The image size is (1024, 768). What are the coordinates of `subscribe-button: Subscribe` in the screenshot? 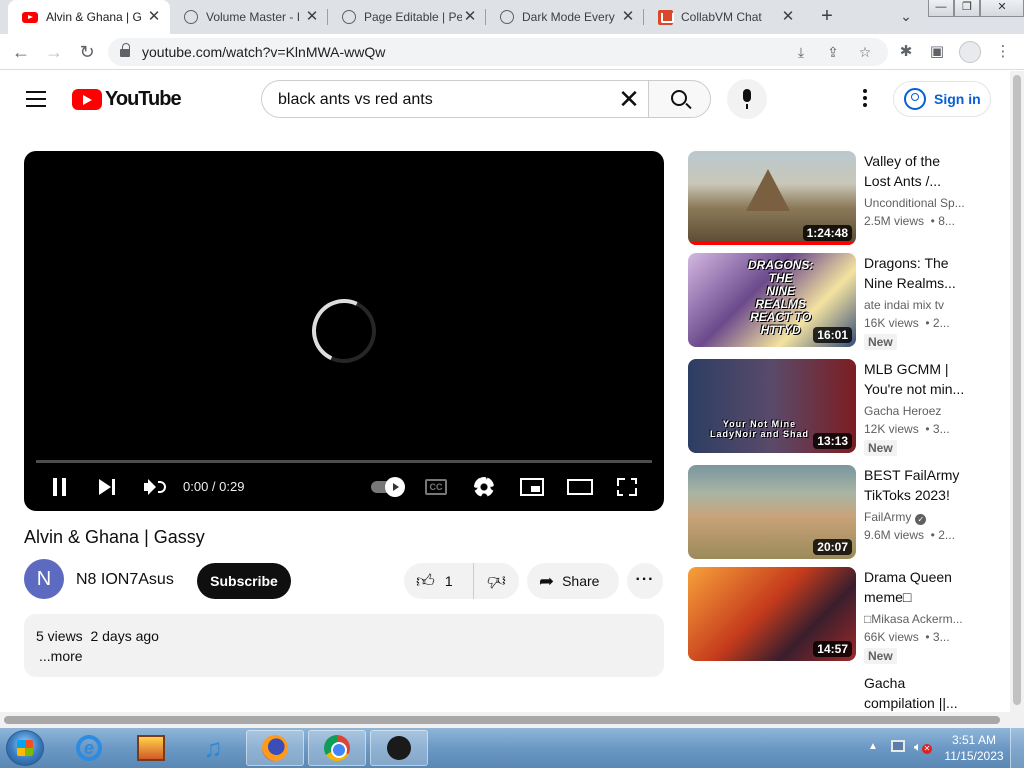 It's located at (244, 581).